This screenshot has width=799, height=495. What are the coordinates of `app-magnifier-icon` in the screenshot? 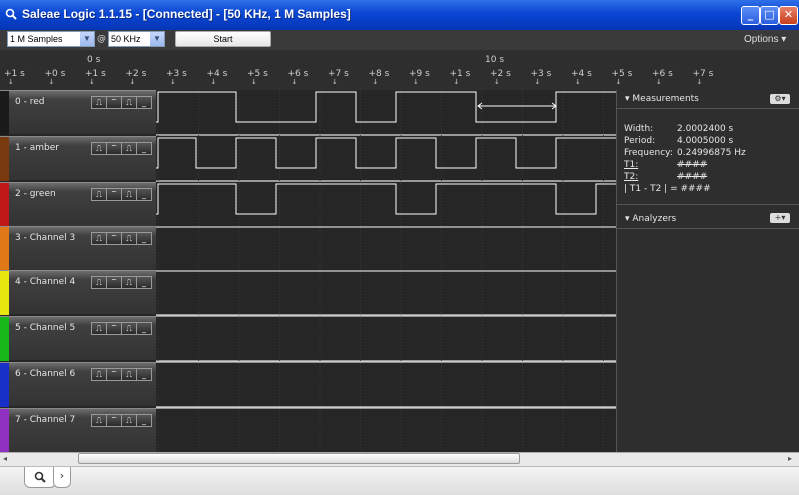 It's located at (11, 14).